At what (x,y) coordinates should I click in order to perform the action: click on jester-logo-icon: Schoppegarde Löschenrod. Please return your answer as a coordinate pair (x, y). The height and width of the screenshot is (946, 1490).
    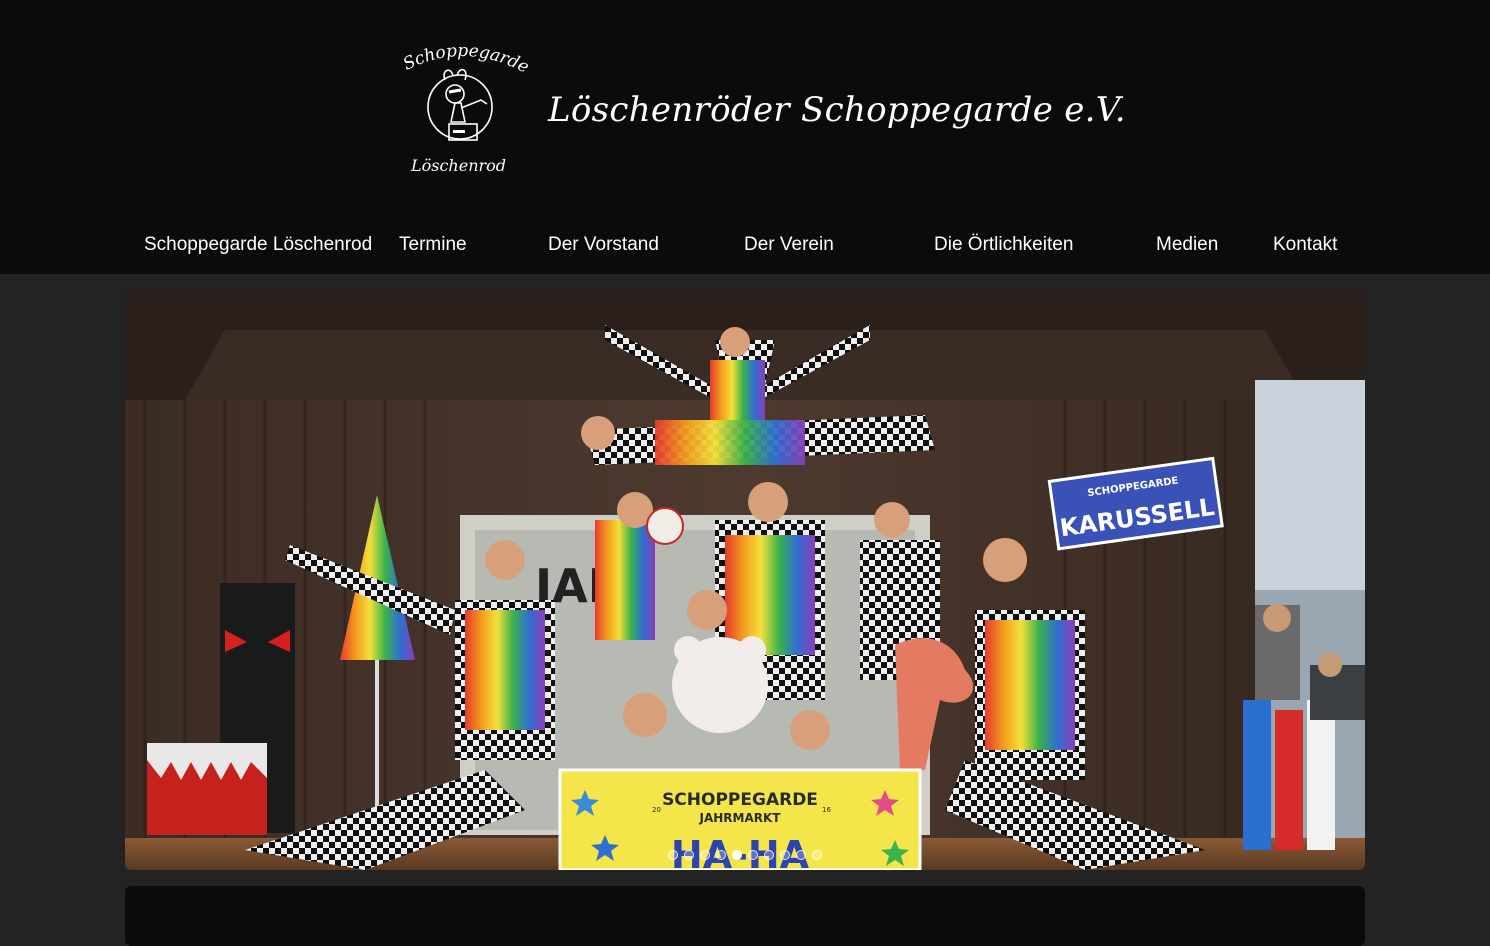
    Looking at the image, I should click on (466, 108).